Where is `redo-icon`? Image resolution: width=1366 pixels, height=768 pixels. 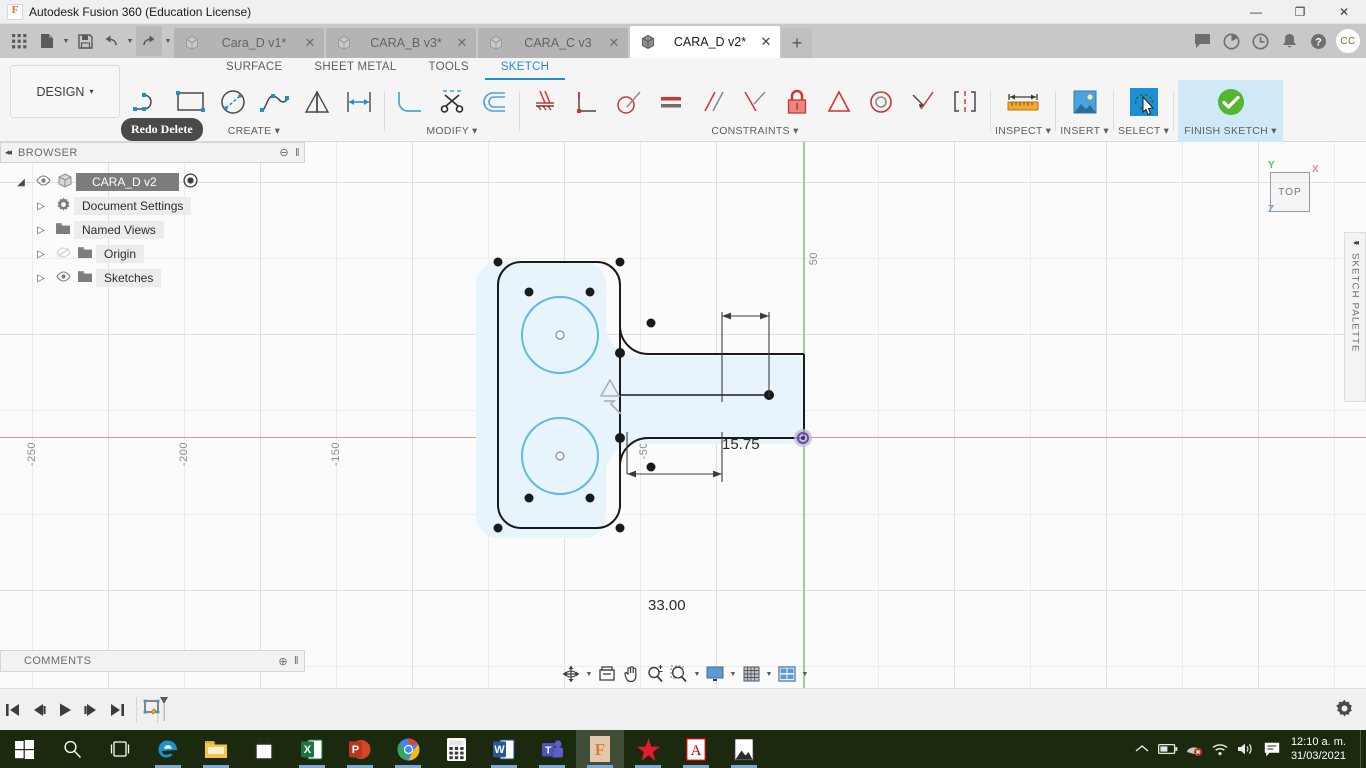 redo-icon is located at coordinates (149, 41).